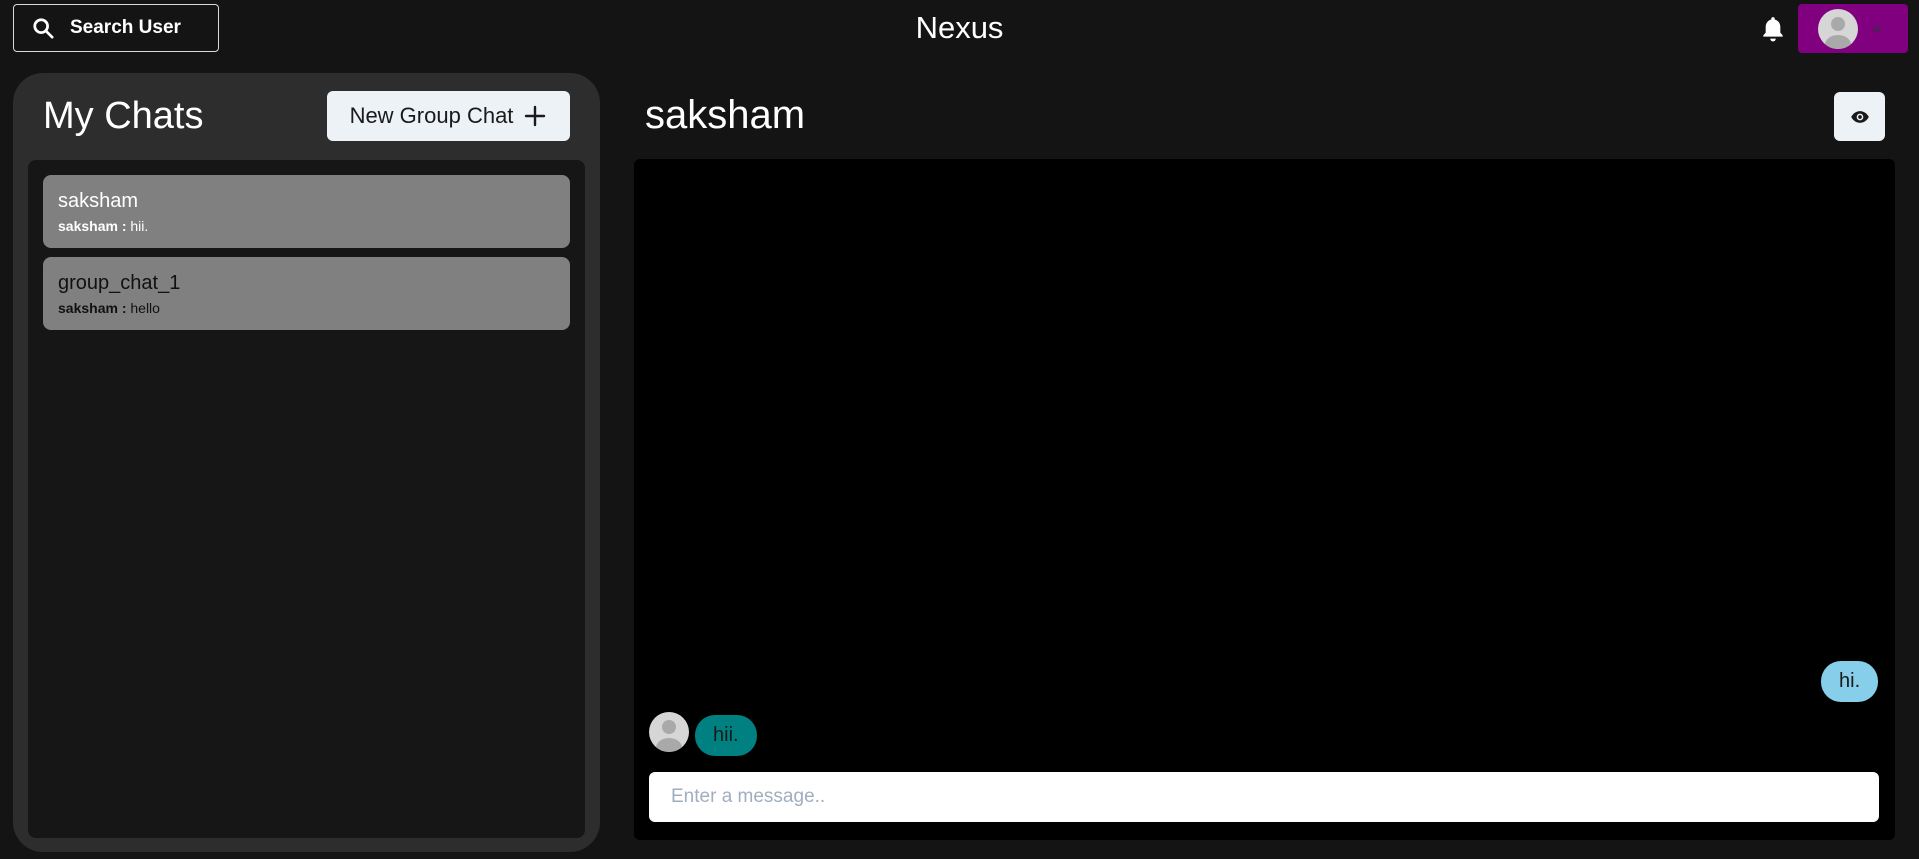 This screenshot has height=859, width=1919. I want to click on chat-preview: saksham : hii., so click(306, 226).